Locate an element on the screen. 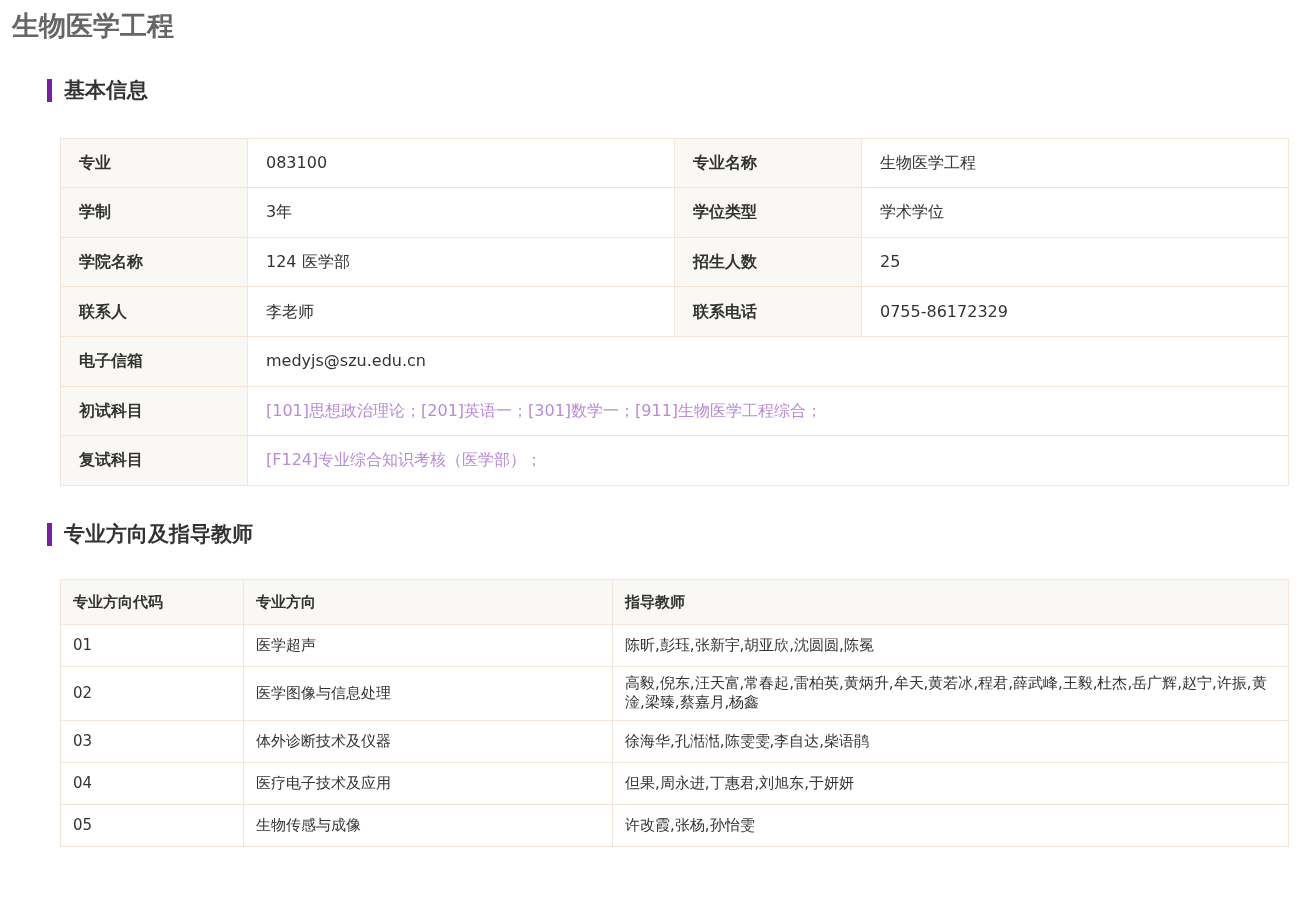 This screenshot has width=1312, height=922. subject-link: [F124]专业综合知识考核（医学部）； is located at coordinates (404, 460).